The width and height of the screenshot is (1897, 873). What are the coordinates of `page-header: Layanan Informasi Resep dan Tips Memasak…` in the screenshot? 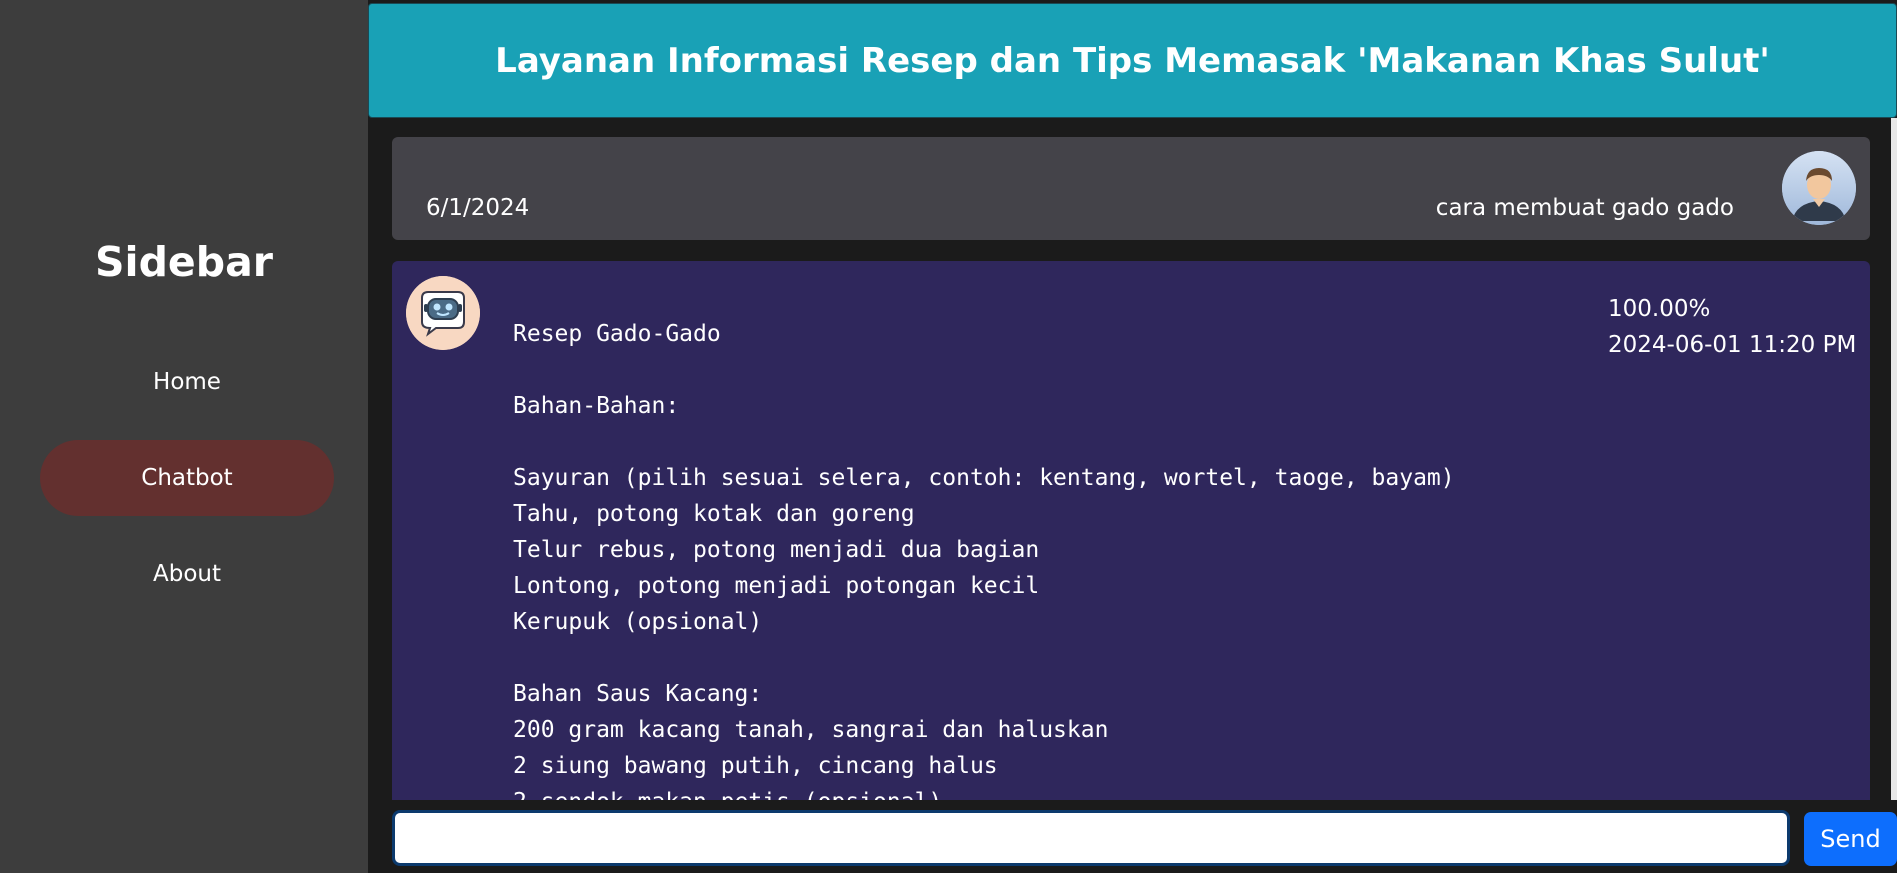 It's located at (1132, 60).